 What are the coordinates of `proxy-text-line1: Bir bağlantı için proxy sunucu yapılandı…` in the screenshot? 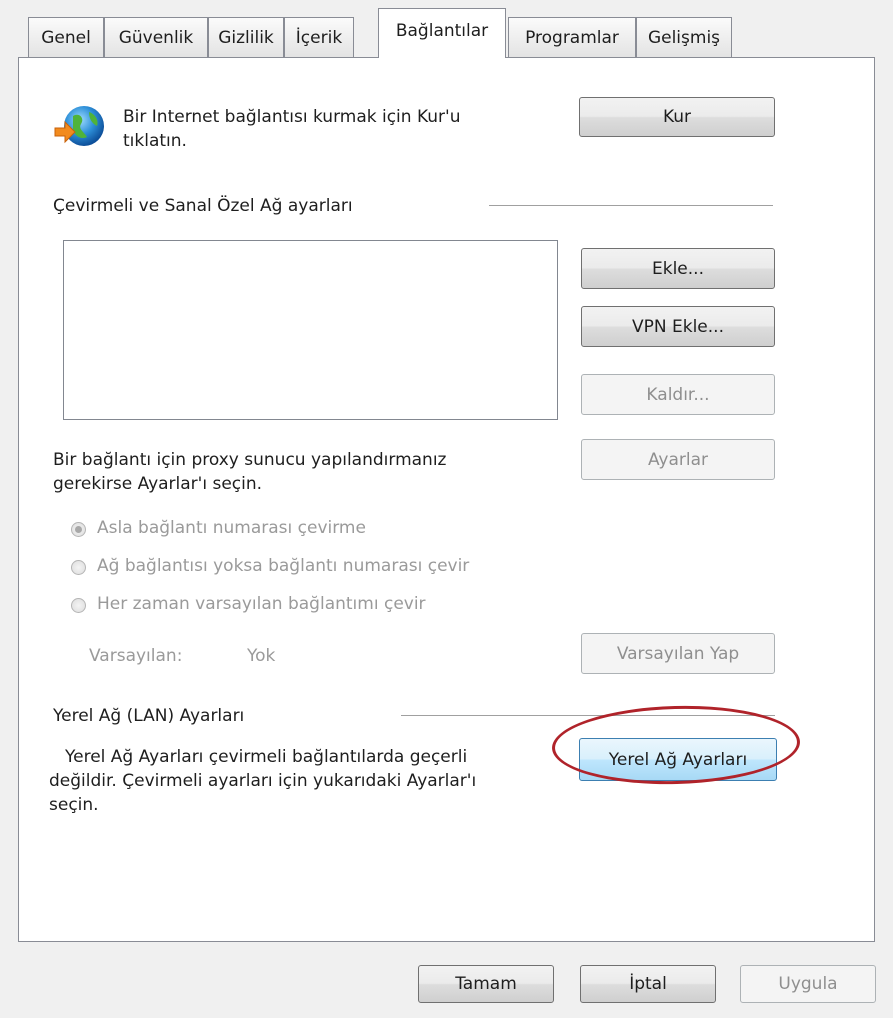 It's located at (250, 460).